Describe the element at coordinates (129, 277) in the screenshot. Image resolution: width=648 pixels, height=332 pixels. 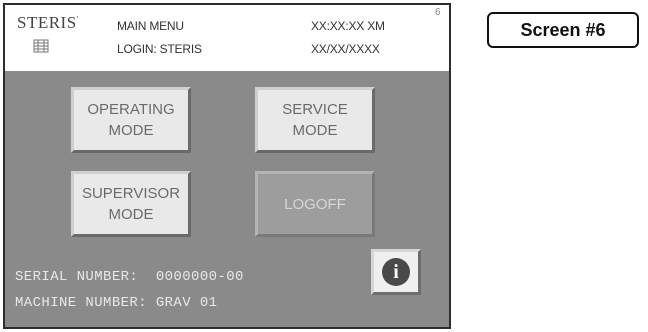
I see `serial-number: SERIAL NUMBER: 0000000-00` at that location.